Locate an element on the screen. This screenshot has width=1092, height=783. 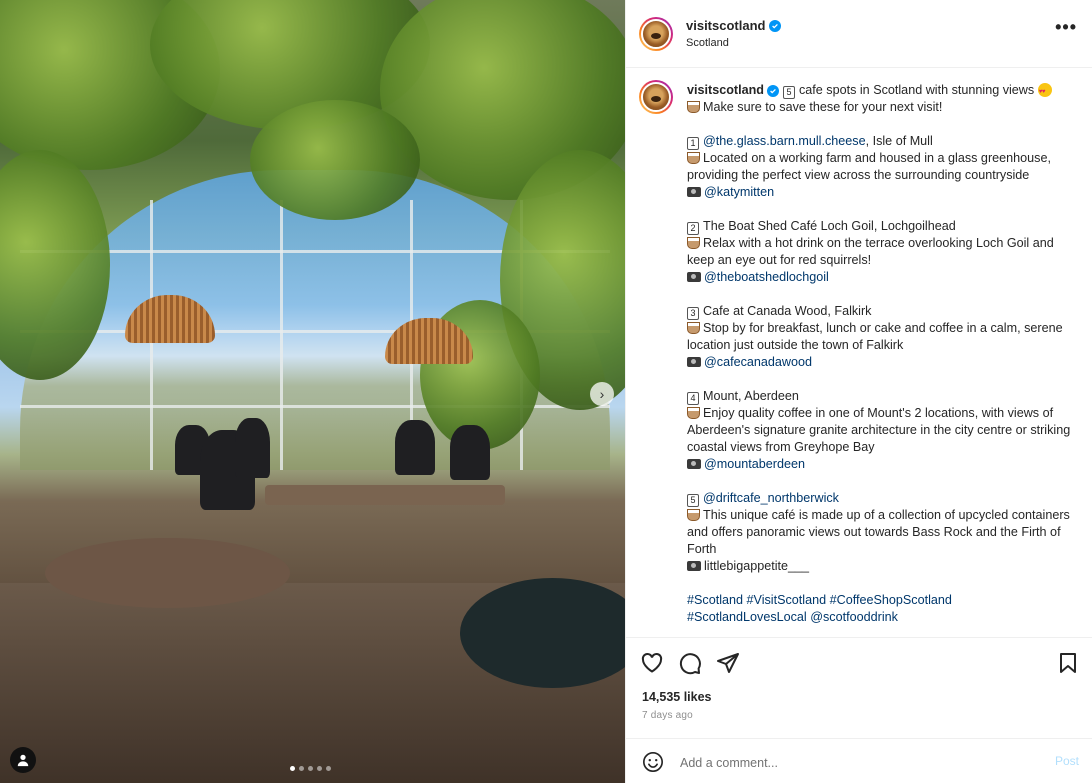
mention-link: @the.glass.barn.mull.cheese is located at coordinates (784, 141).